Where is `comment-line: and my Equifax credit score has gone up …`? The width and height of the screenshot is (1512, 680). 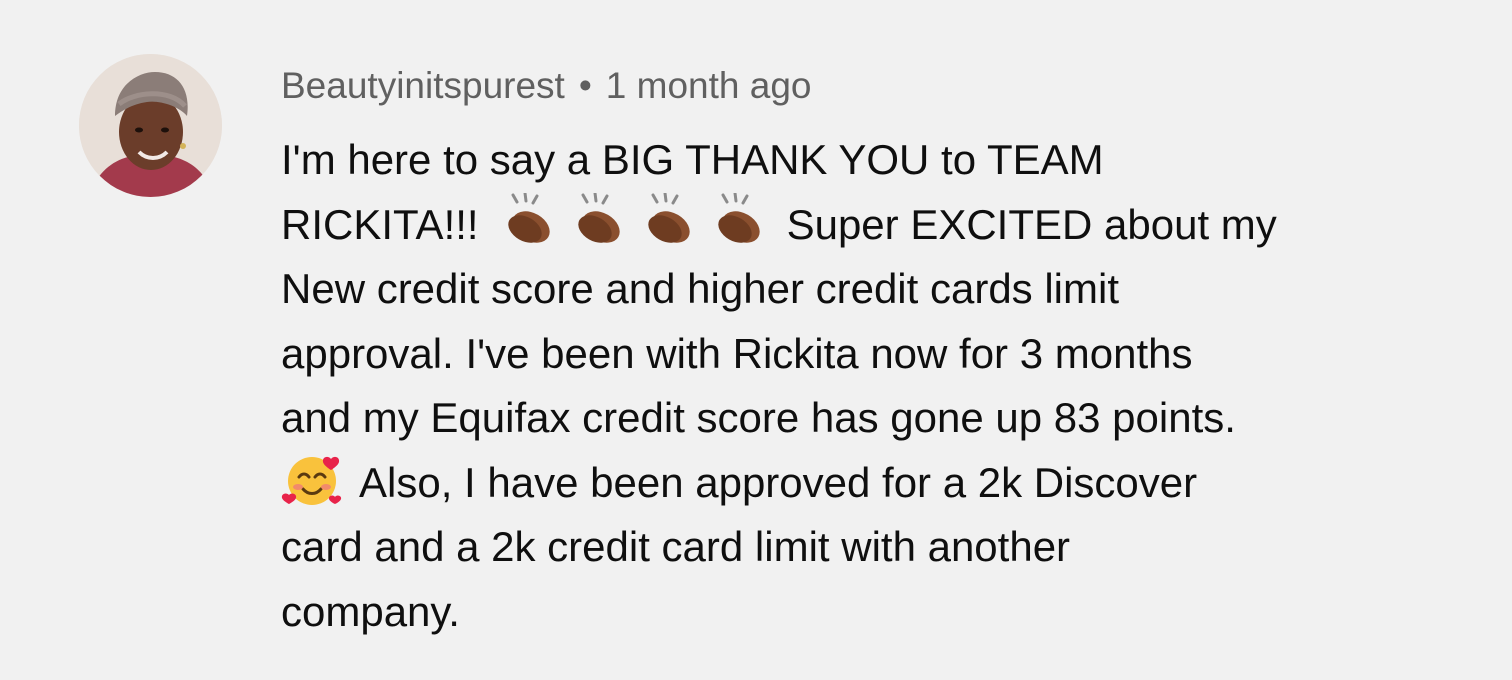 comment-line: and my Equifax credit score has gone up … is located at coordinates (758, 417).